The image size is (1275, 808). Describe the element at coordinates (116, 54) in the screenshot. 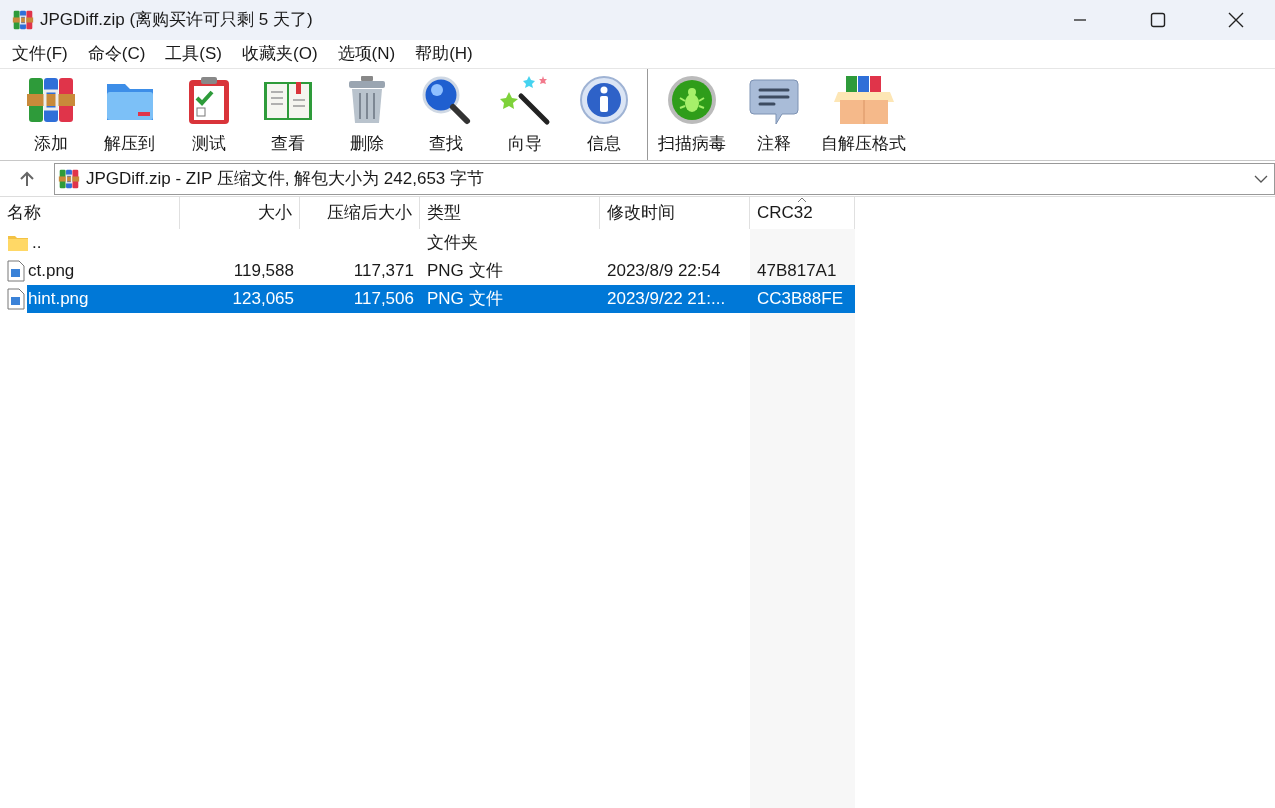

I see `menu-item: 命令(C)` at that location.